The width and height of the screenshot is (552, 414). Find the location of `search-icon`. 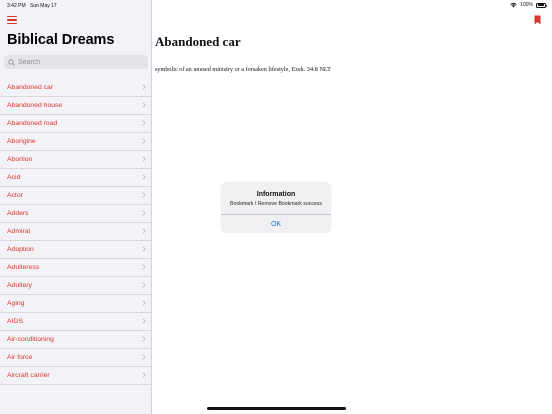

search-icon is located at coordinates (11, 62).